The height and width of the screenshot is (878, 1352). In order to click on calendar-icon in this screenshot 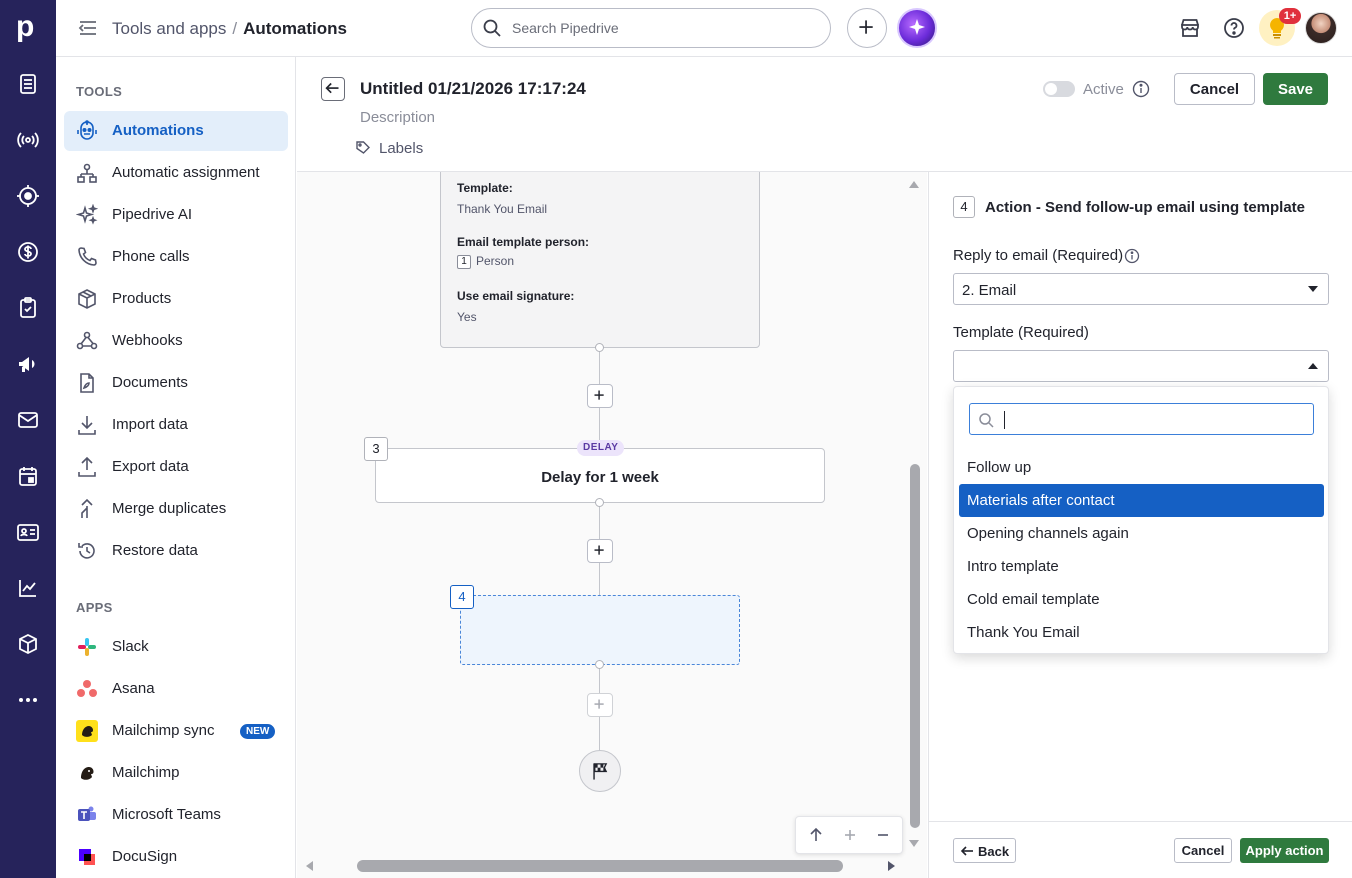, I will do `click(28, 476)`.